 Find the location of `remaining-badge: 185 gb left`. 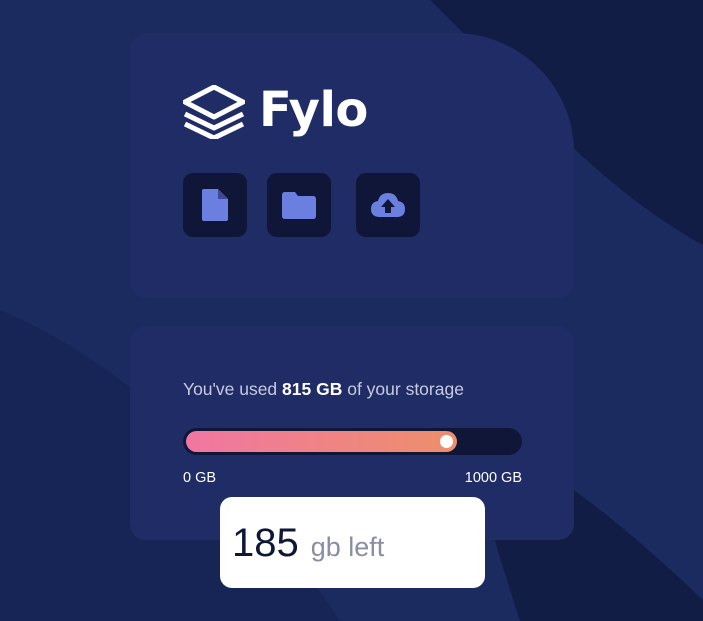

remaining-badge: 185 gb left is located at coordinates (352, 542).